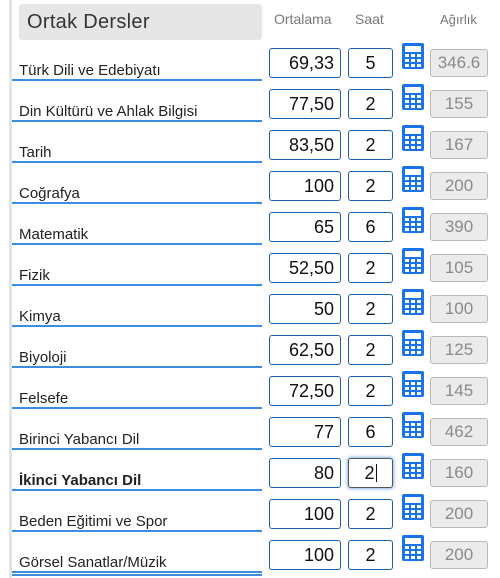  I want to click on course-name: Kimya, so click(40, 316).